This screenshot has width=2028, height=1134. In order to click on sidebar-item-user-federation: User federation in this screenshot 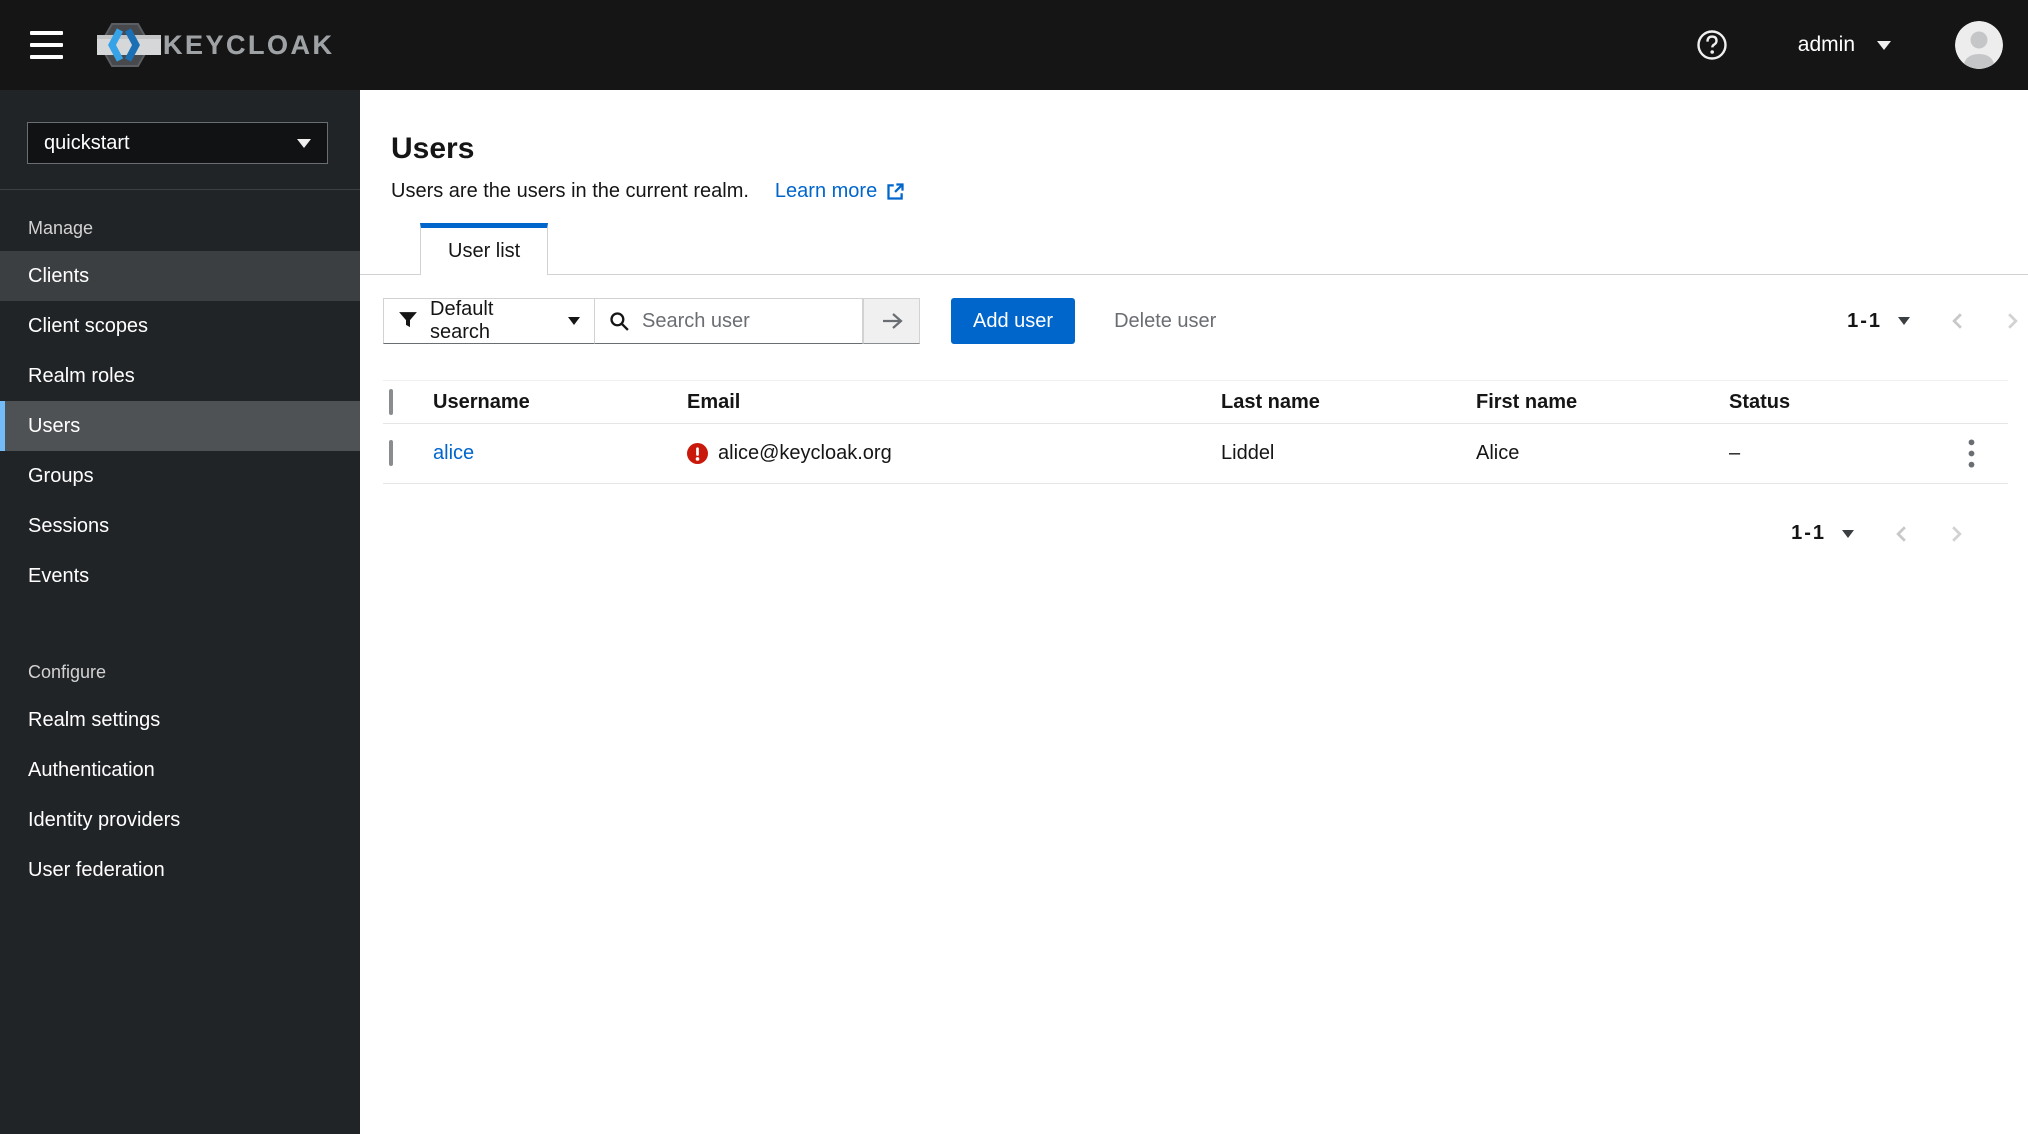, I will do `click(180, 870)`.